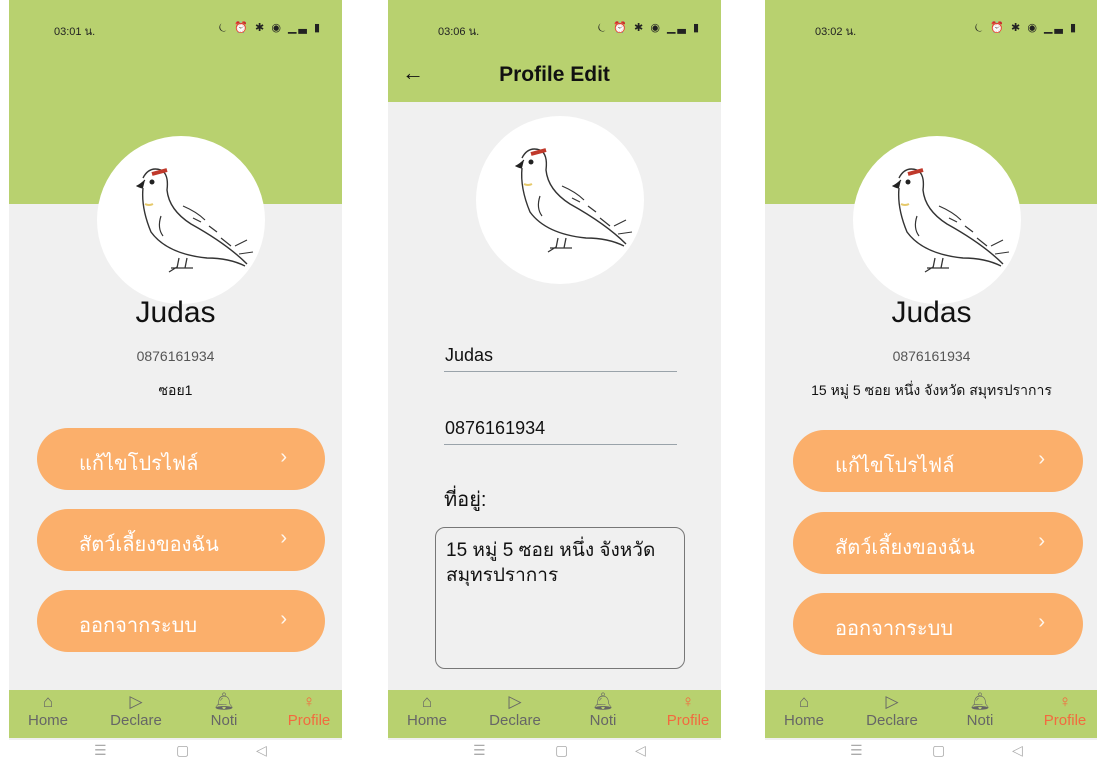  What do you see at coordinates (836, 32) in the screenshot?
I see `status-time: 03:02 น.` at bounding box center [836, 32].